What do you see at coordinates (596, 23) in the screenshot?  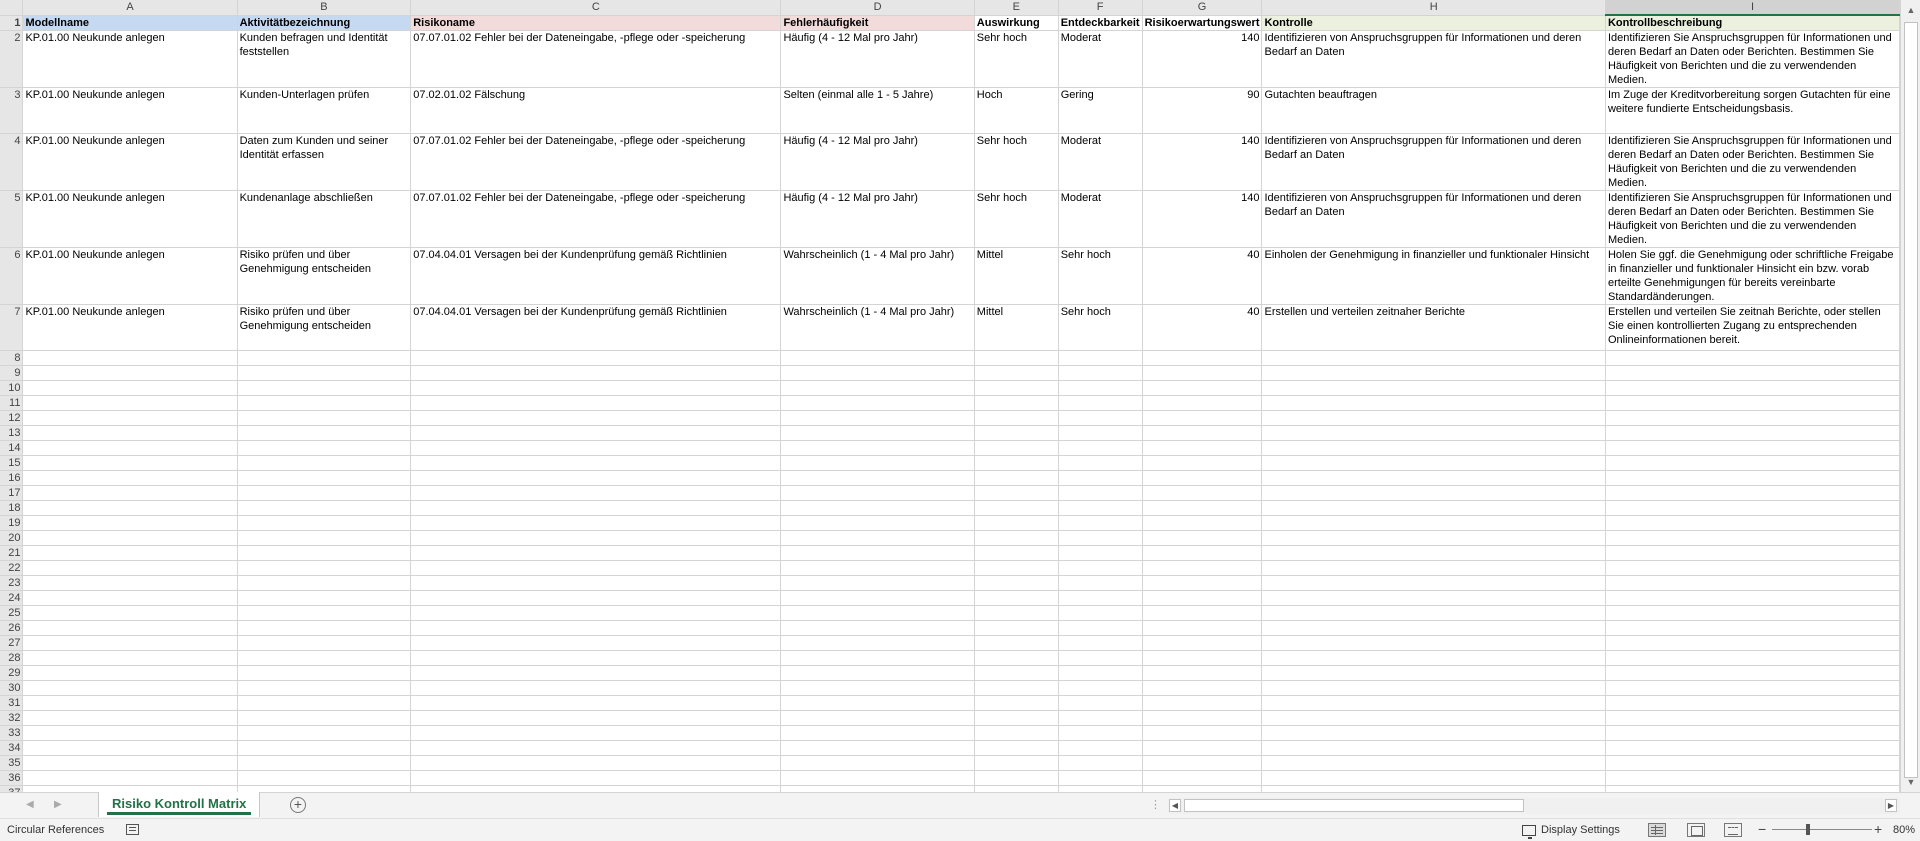 I see `header-cell: Risikoname` at bounding box center [596, 23].